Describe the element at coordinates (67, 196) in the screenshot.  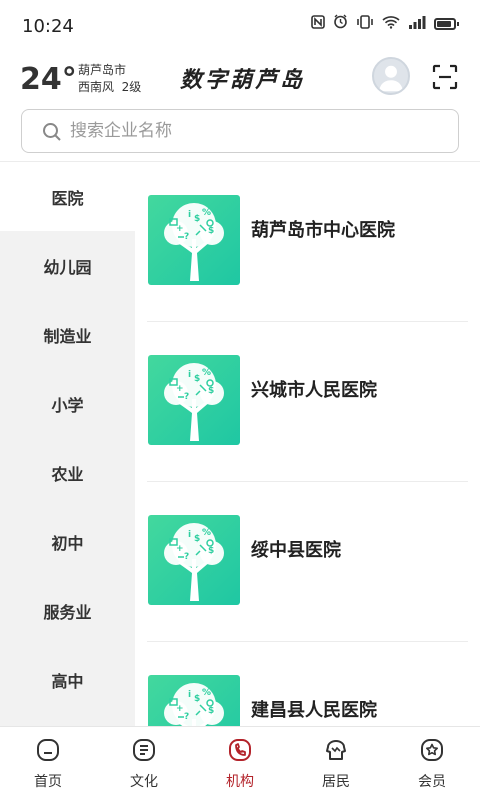
I see `category-item-hospital: 医院` at that location.